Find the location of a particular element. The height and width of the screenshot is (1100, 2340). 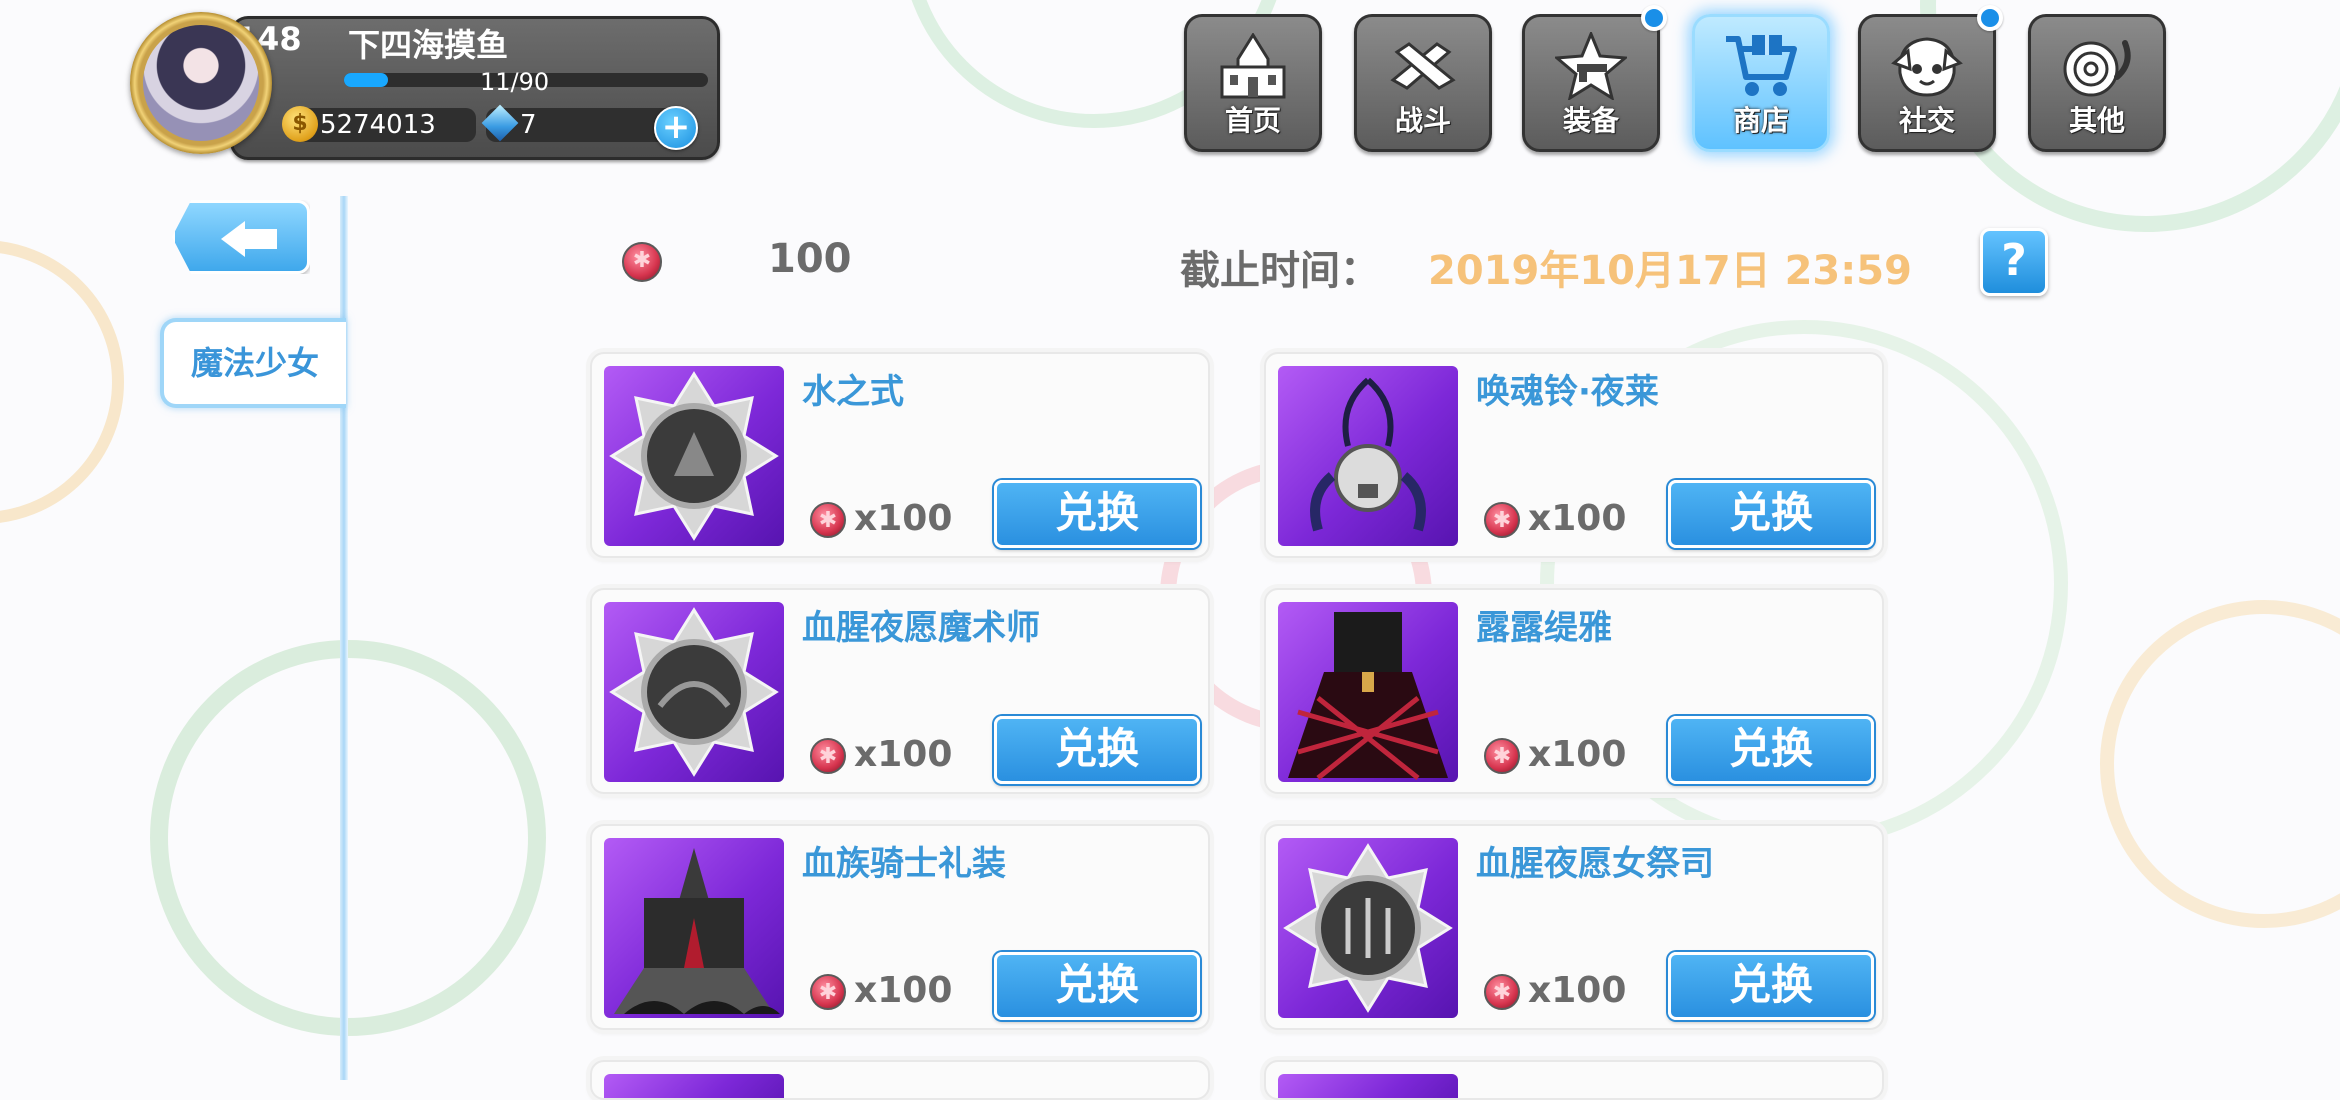

item-name: 露露缇雅 is located at coordinates (1544, 628).